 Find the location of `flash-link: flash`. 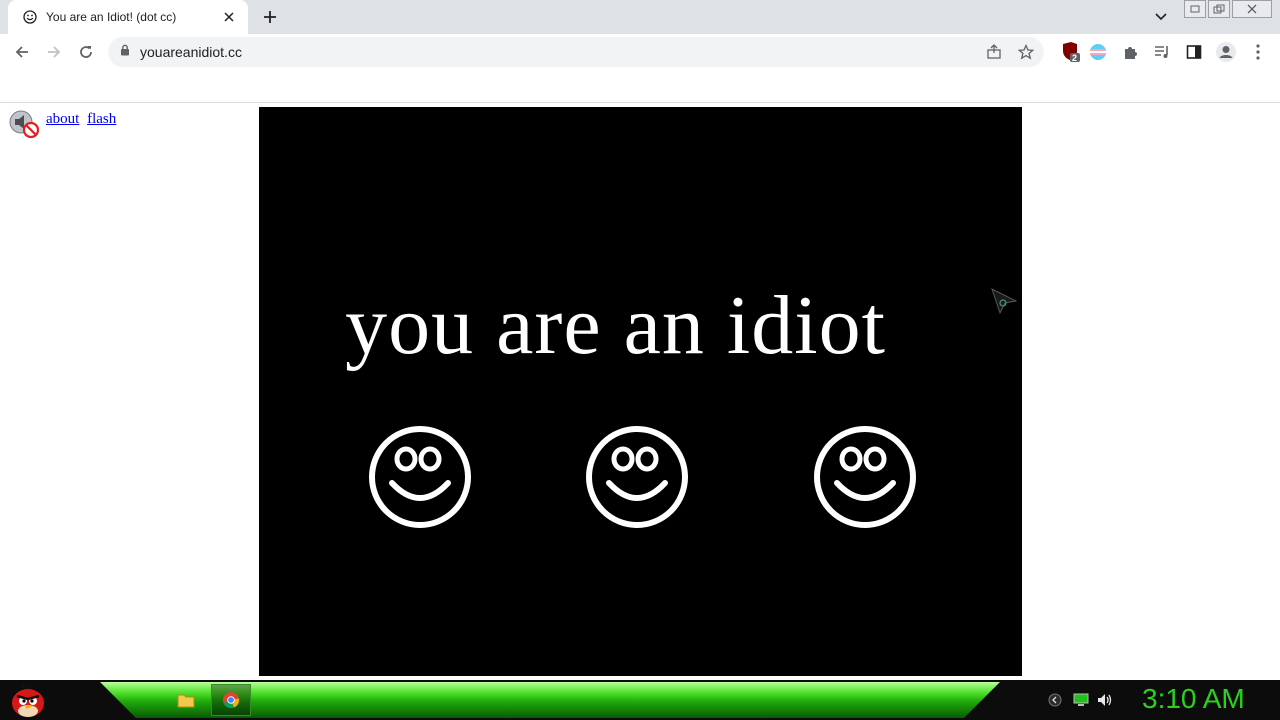

flash-link: flash is located at coordinates (101, 119).